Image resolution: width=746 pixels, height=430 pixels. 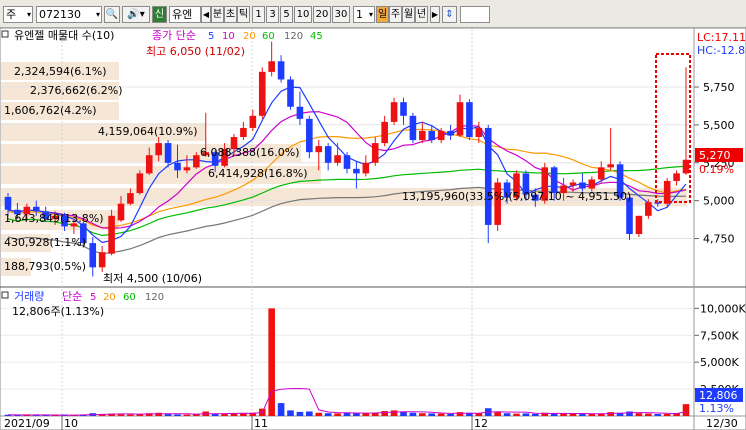 I want to click on count-input, so click(x=475, y=14).